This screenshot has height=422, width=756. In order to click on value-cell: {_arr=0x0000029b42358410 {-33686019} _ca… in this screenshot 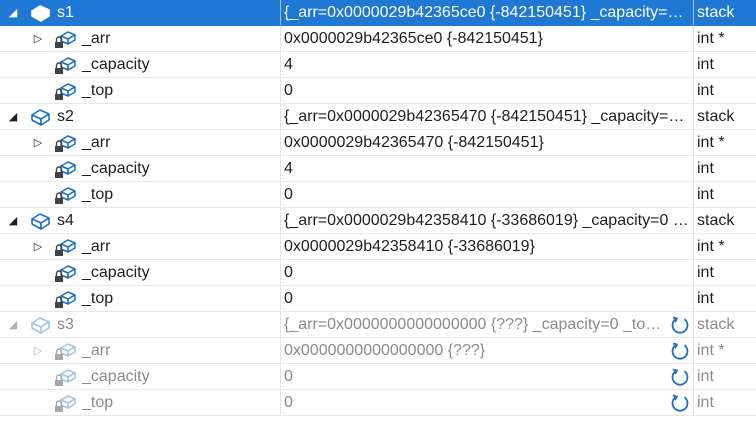, I will do `click(488, 221)`.